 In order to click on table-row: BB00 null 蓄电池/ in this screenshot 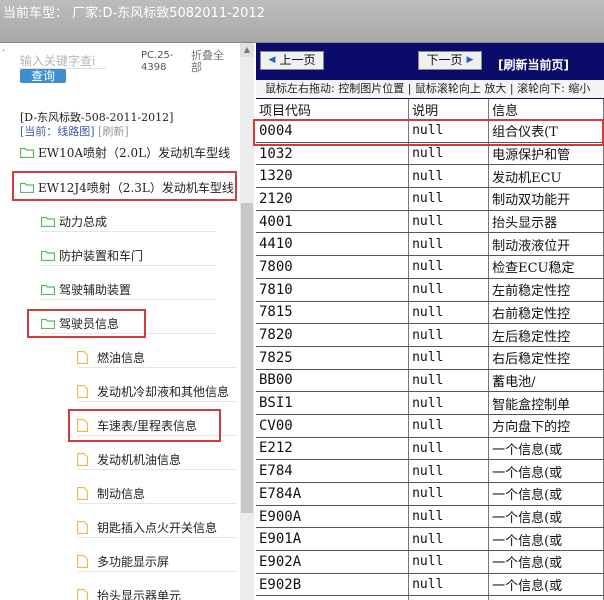, I will do `click(430, 381)`.